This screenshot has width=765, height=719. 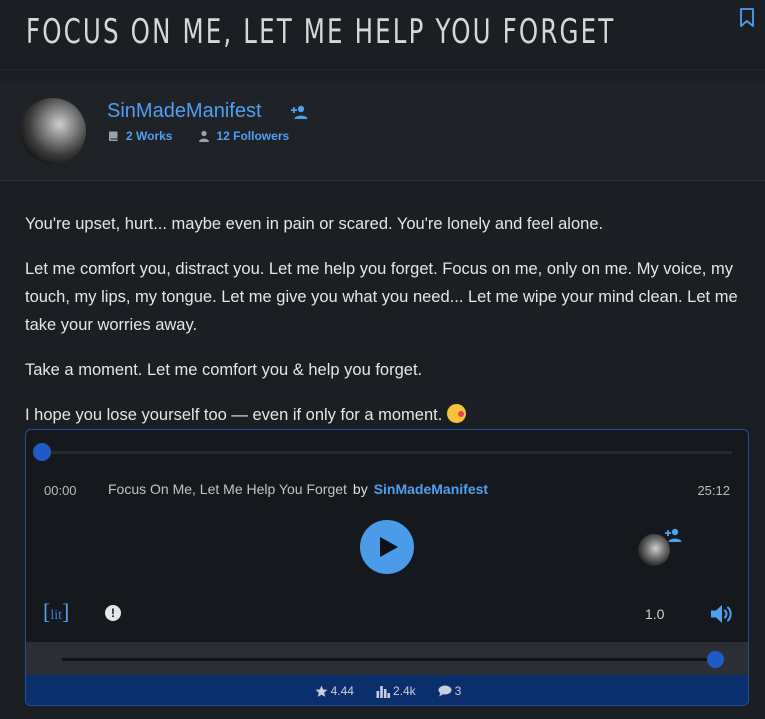 I want to click on stats-footer: 4.44 2.4k 3, so click(x=387, y=690).